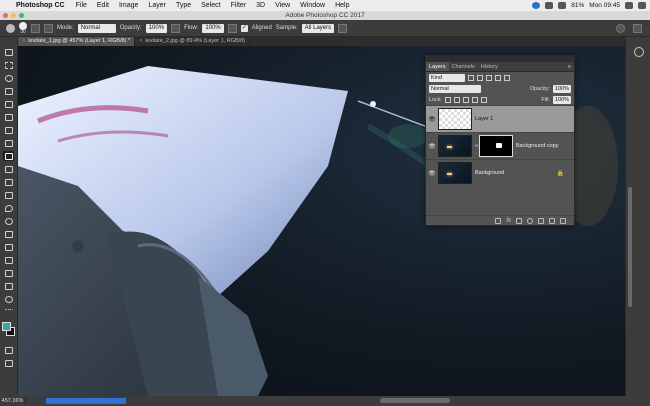 This screenshot has height=406, width=650. I want to click on panel-menu-icon: ≡, so click(571, 66).